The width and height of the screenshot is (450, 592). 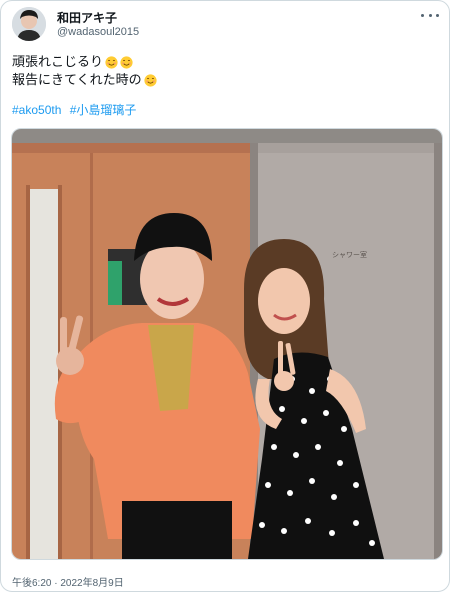 What do you see at coordinates (98, 32) in the screenshot?
I see `user-handle: @wadasoul2015` at bounding box center [98, 32].